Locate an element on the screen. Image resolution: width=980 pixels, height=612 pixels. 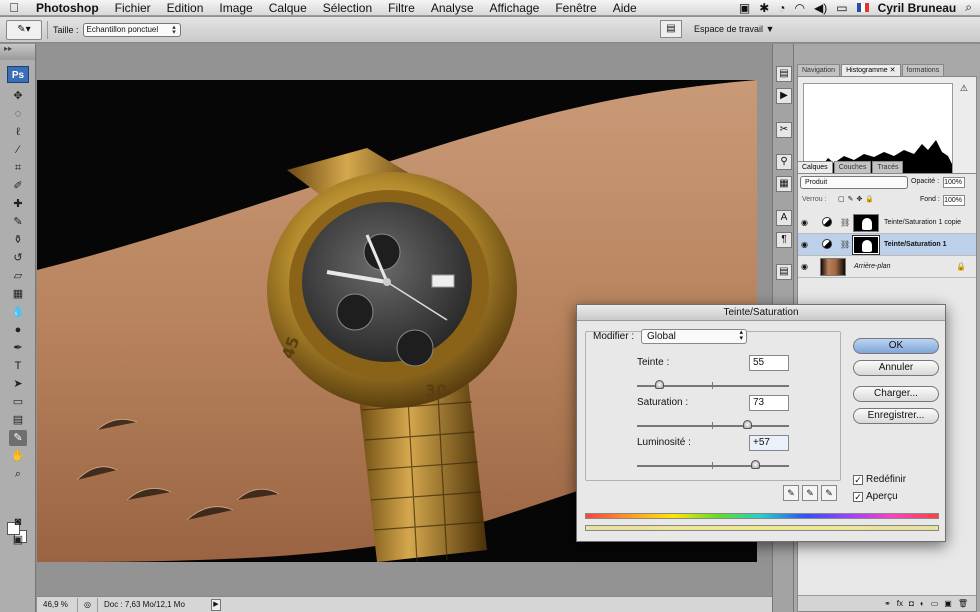
dodge-tool-icon: ● is located at coordinates (18, 330).